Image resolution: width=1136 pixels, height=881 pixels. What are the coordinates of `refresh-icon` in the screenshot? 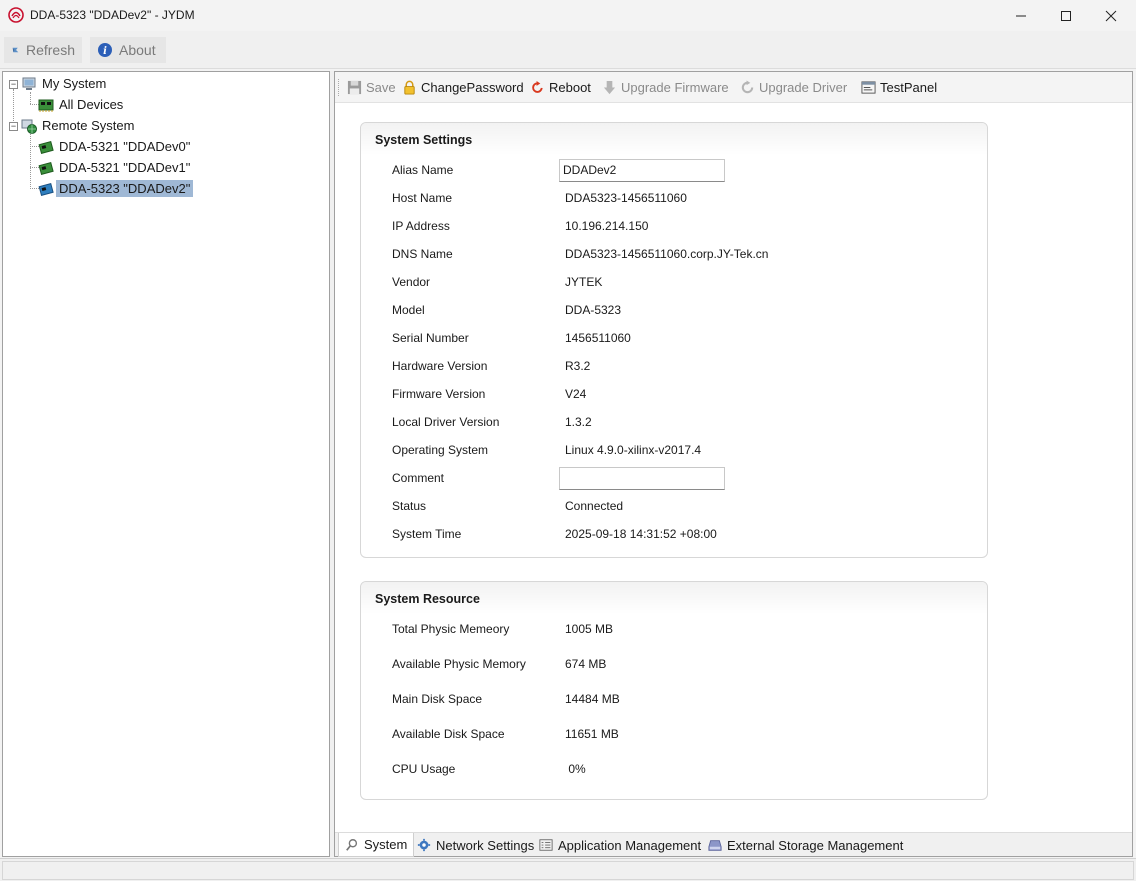 It's located at (15, 50).